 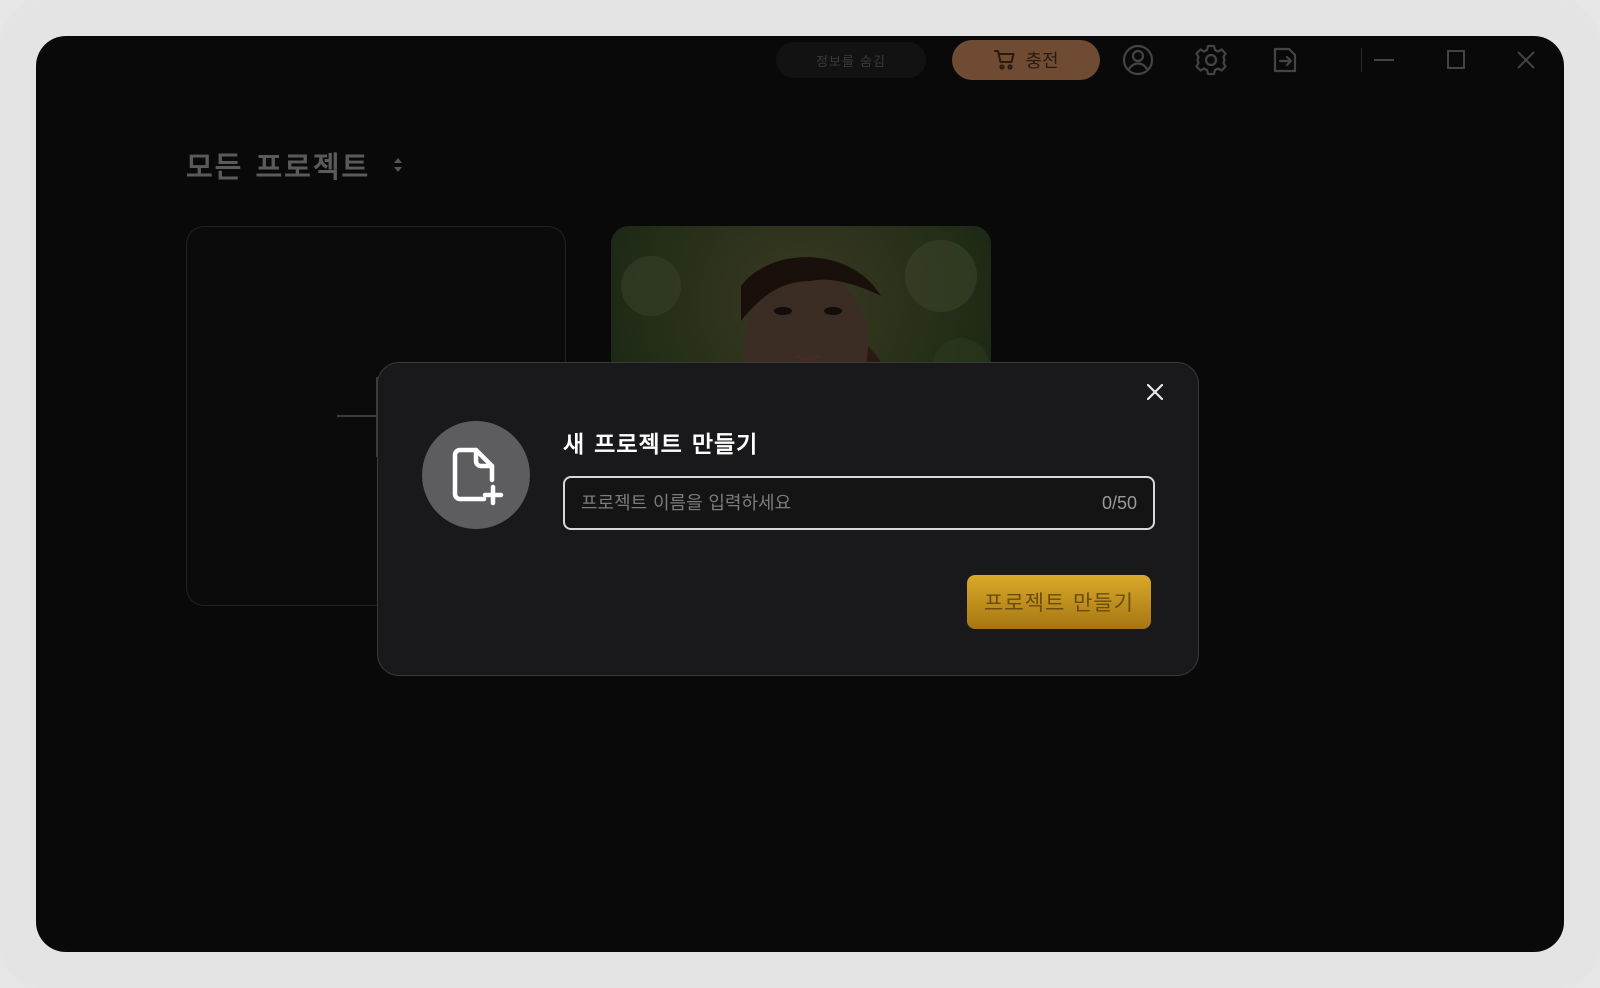 I want to click on charge-label: 충전, so click(x=1042, y=61).